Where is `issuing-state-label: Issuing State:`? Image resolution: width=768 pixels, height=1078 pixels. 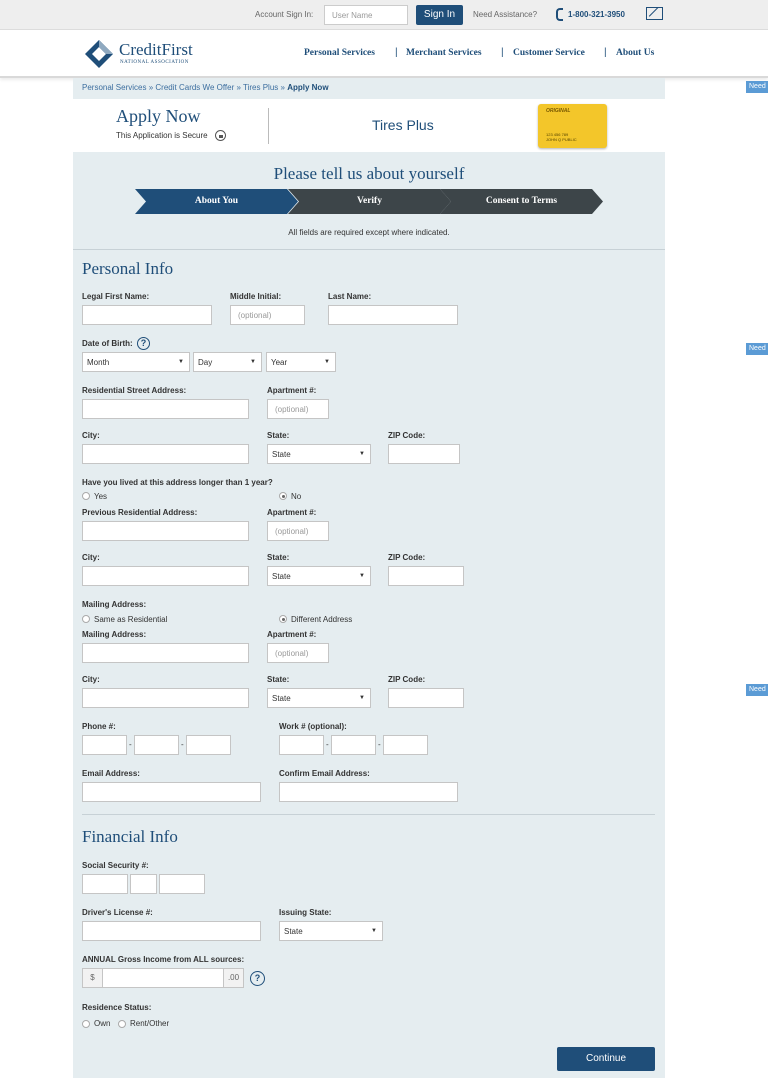
issuing-state-label: Issuing State: is located at coordinates (305, 912).